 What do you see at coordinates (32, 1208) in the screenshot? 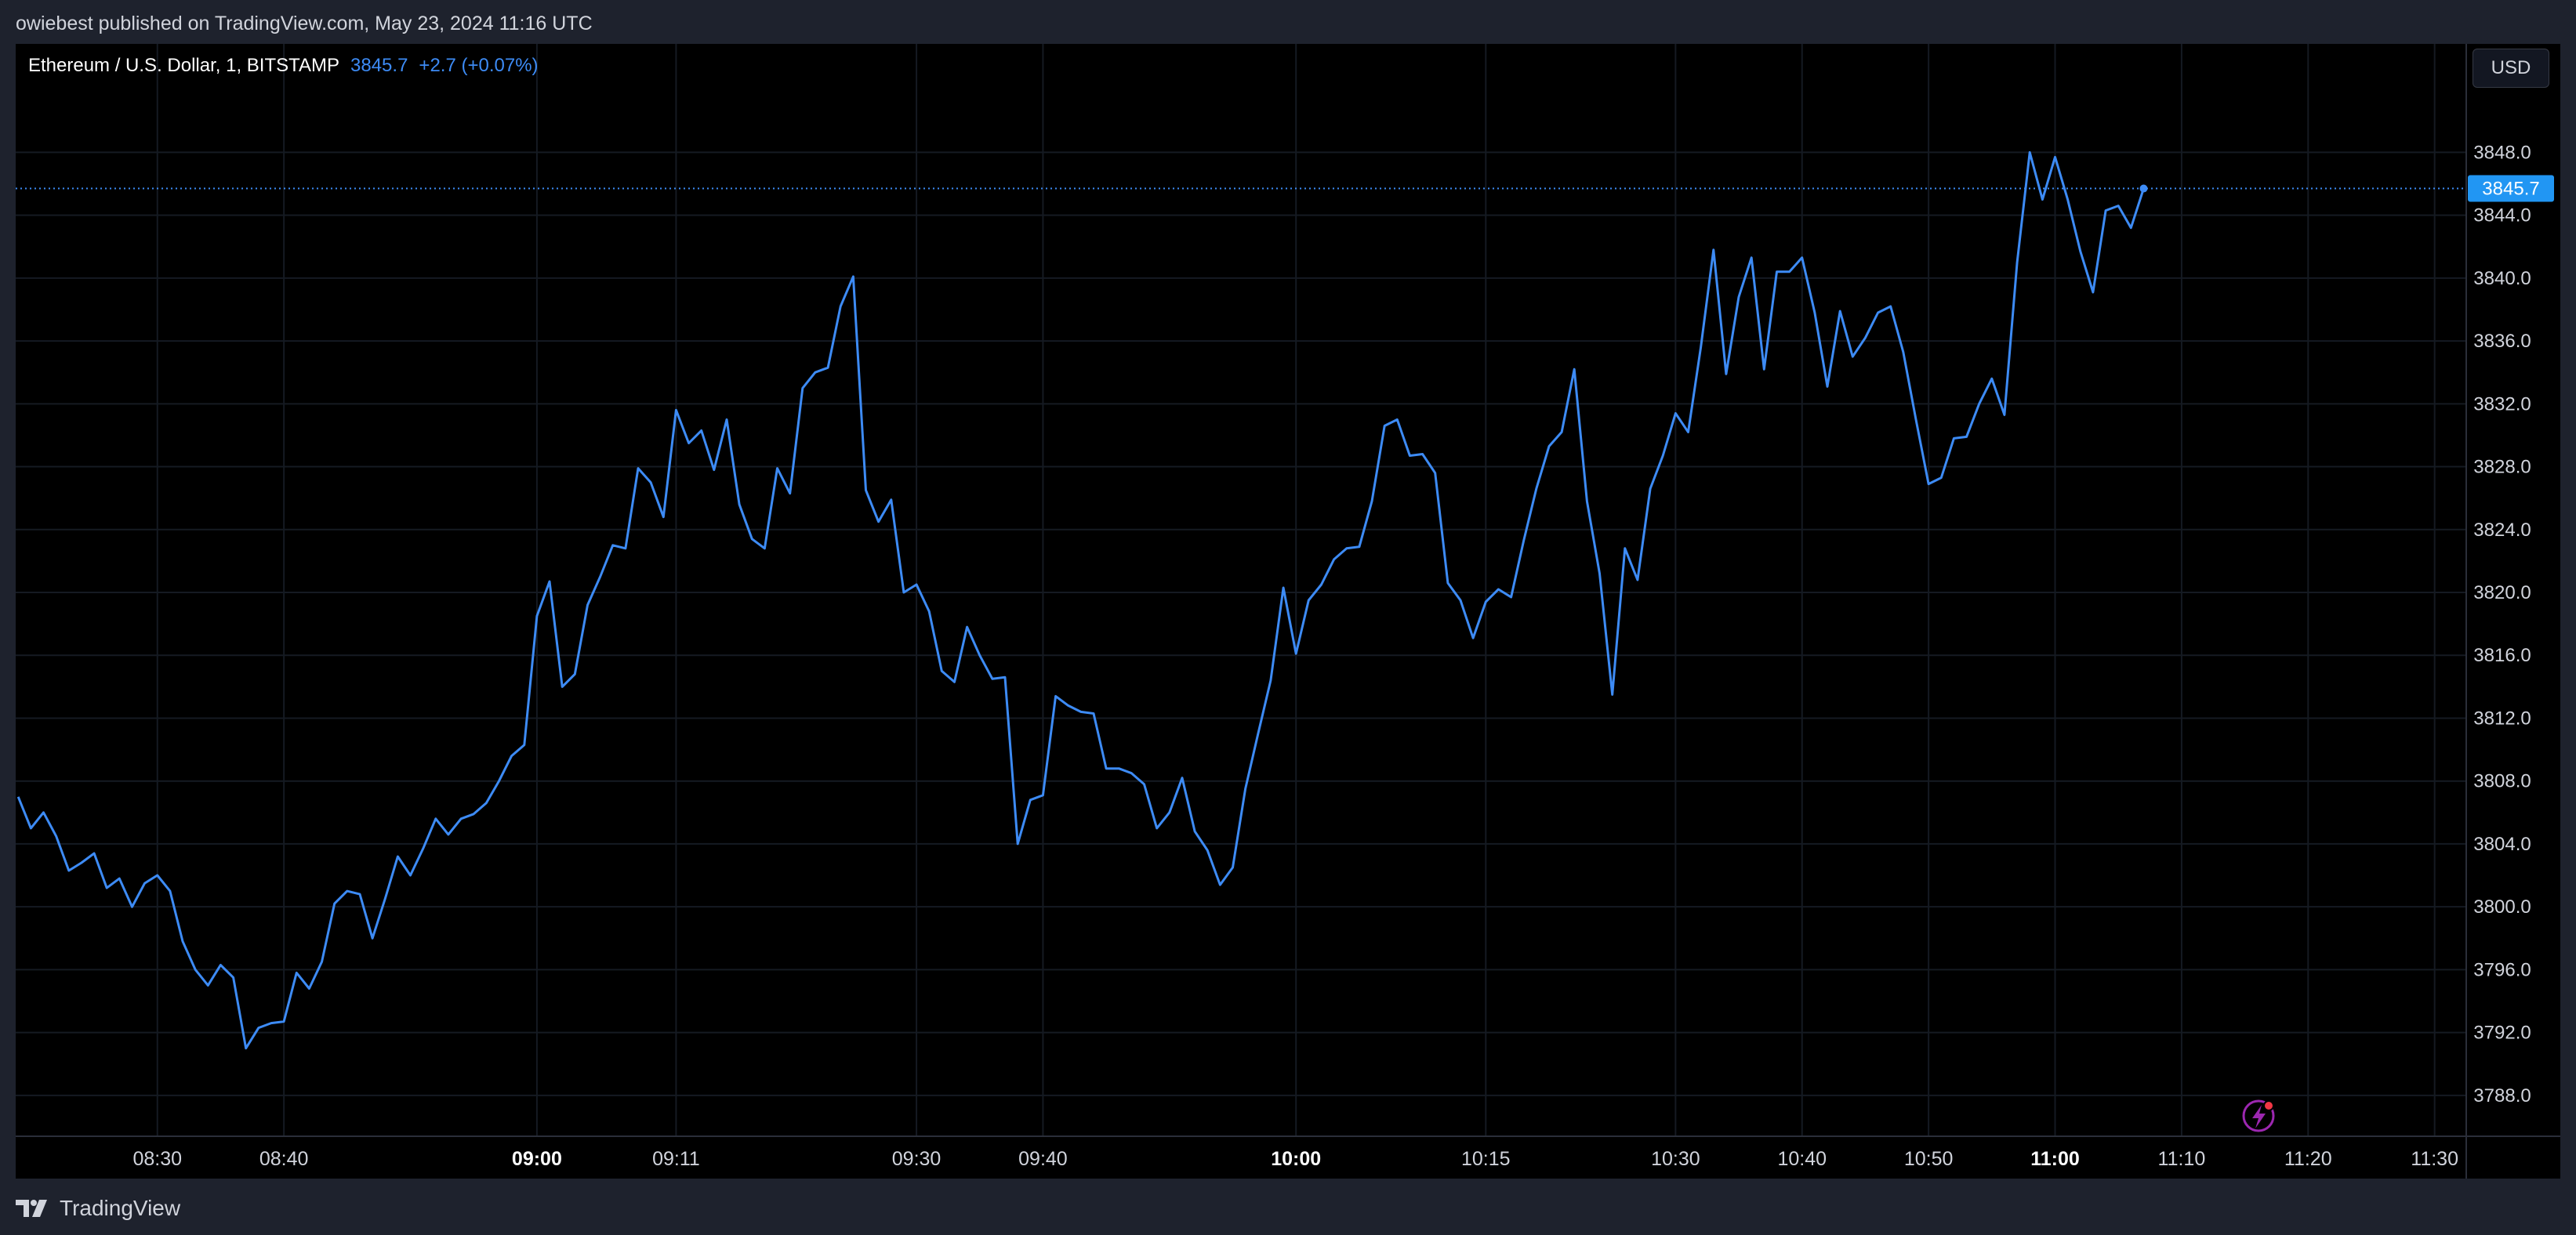
I see `tradingview-logo-icon` at bounding box center [32, 1208].